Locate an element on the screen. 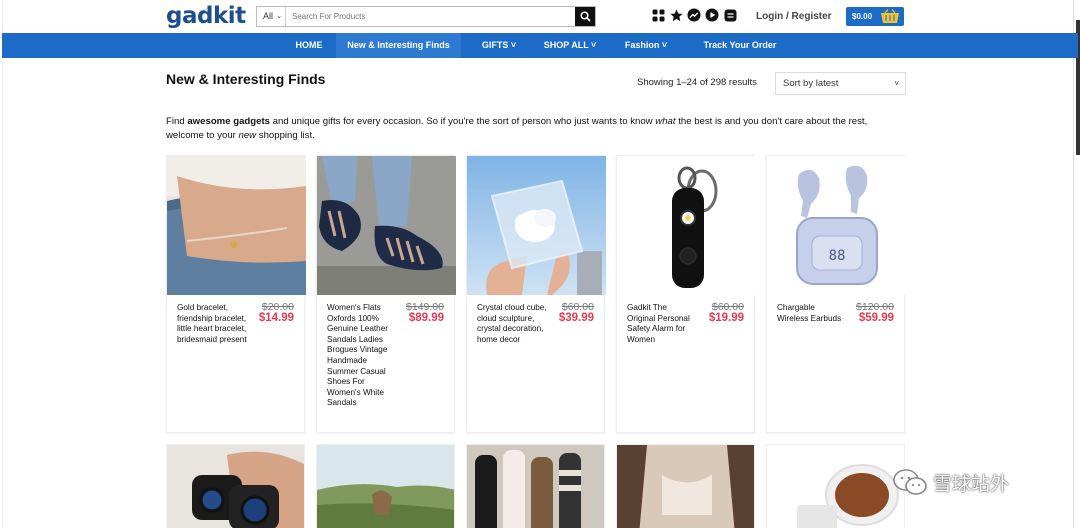 This screenshot has width=1080, height=528. product-image-earbuds: 88 is located at coordinates (836, 225).